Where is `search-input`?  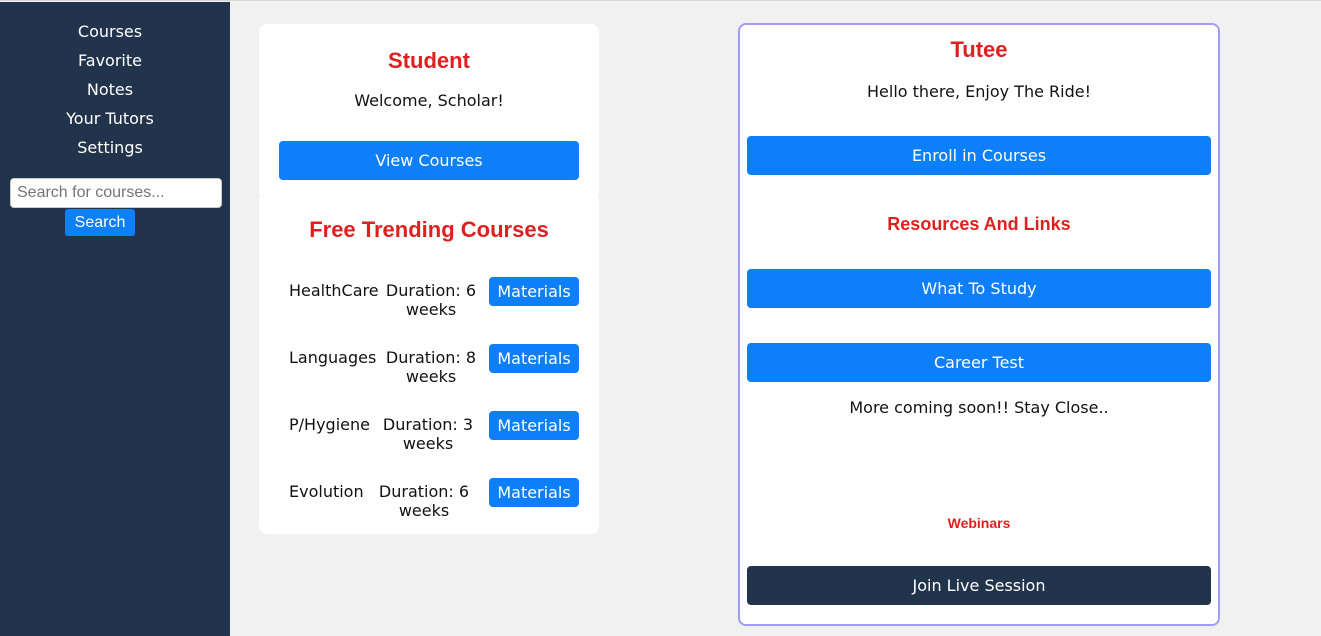 search-input is located at coordinates (116, 193).